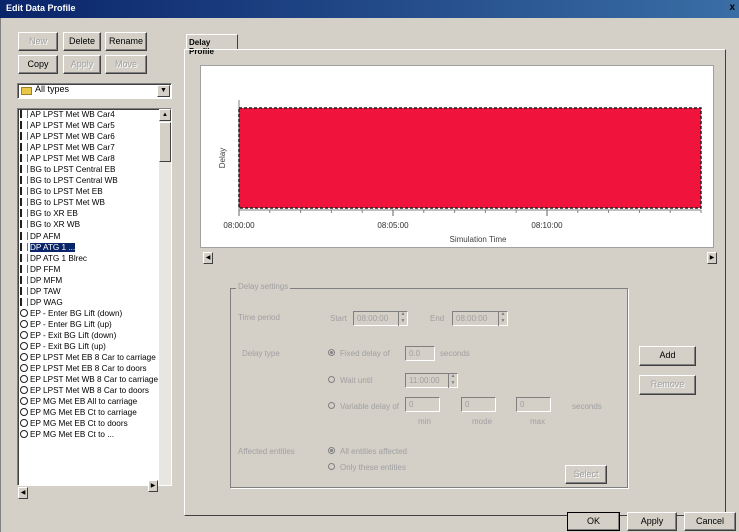  Describe the element at coordinates (94, 423) in the screenshot. I see `list-item: EP MG Met EB Ct to doors` at that location.